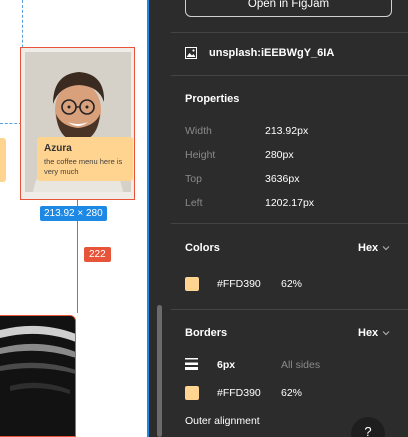 Image resolution: width=408 pixels, height=437 pixels. What do you see at coordinates (239, 393) in the screenshot?
I see `border-hex-value: #FFD390` at bounding box center [239, 393].